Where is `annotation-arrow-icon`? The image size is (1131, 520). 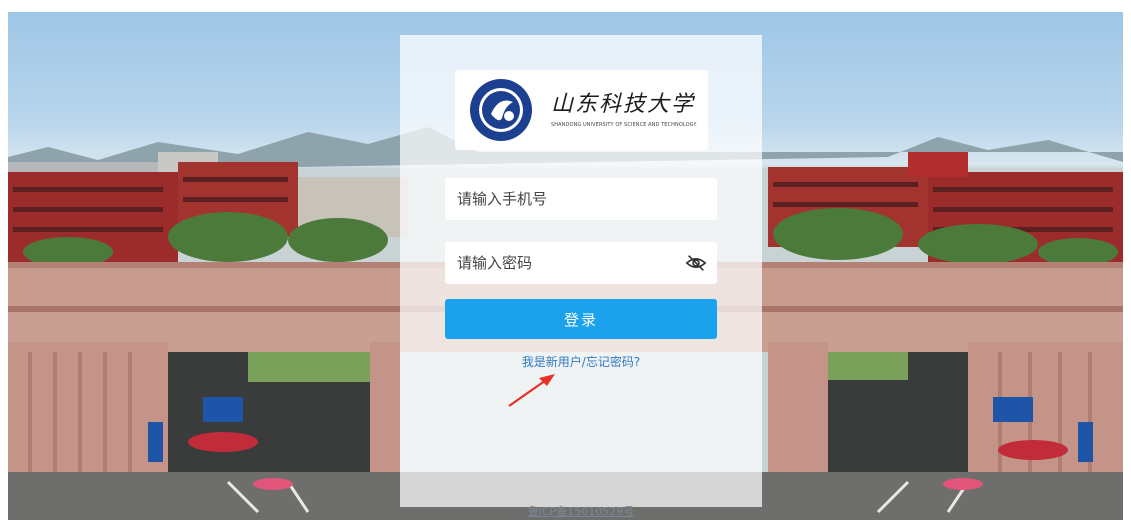
annotation-arrow-icon is located at coordinates (531, 390).